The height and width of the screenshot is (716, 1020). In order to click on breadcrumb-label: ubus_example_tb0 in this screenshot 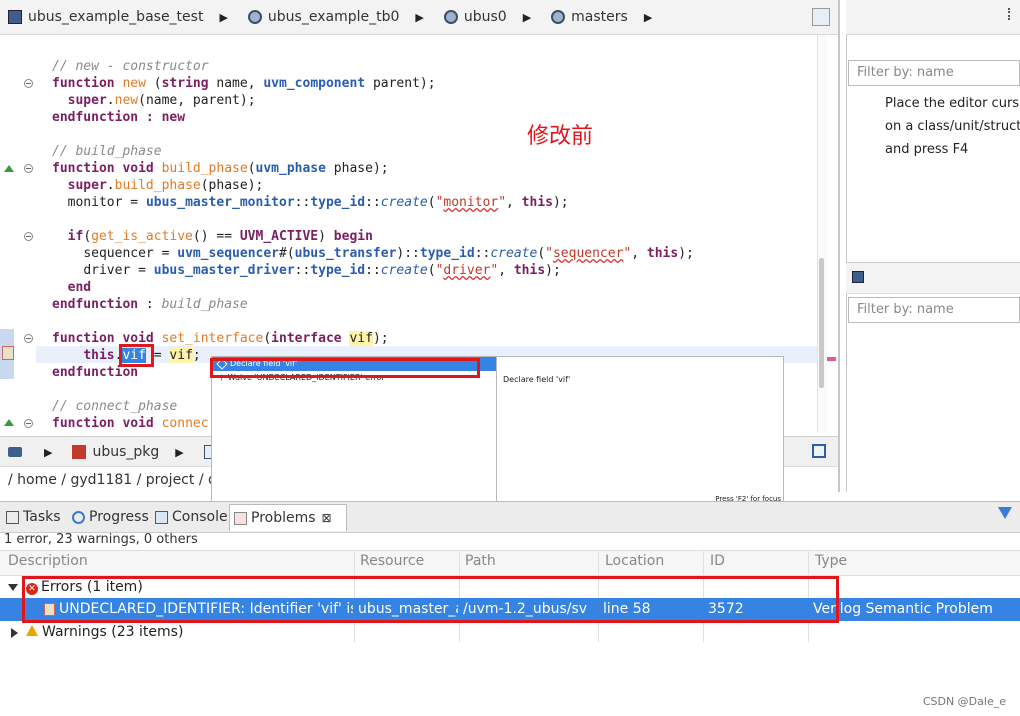, I will do `click(333, 17)`.